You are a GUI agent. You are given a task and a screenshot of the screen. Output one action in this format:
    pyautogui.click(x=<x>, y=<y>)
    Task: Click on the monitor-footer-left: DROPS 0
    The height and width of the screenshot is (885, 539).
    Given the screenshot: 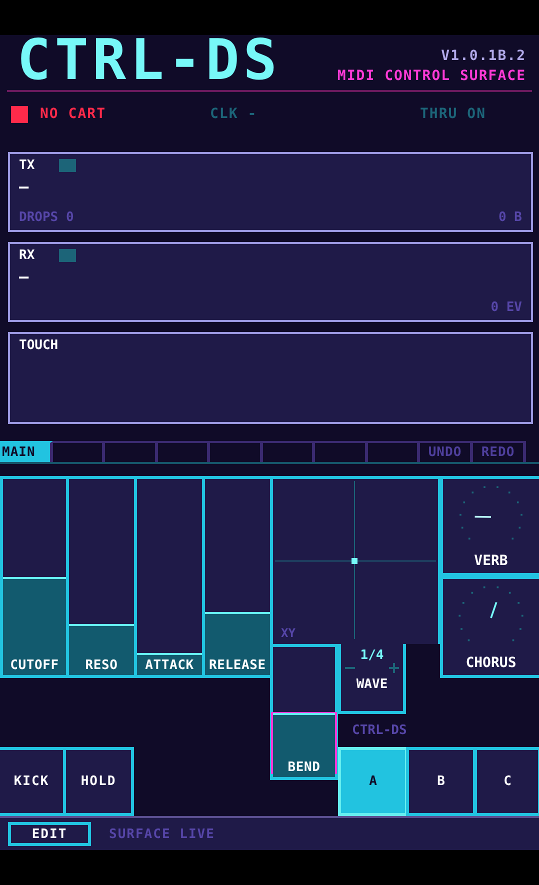 What is the action you would take?
    pyautogui.click(x=46, y=217)
    